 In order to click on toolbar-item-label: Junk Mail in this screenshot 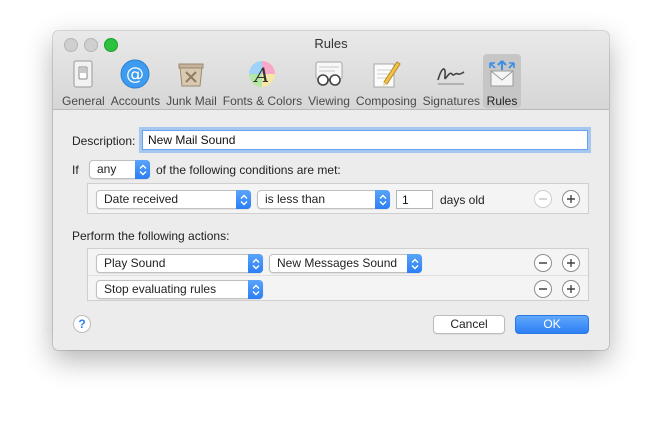, I will do `click(191, 101)`.